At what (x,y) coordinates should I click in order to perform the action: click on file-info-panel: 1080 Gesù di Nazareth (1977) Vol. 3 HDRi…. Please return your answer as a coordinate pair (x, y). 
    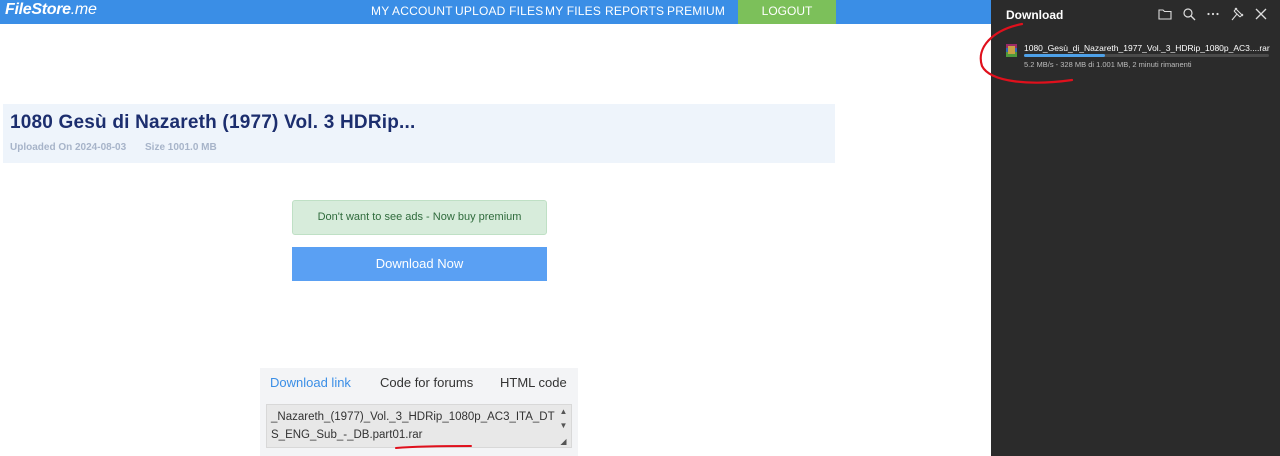
    Looking at the image, I should click on (419, 133).